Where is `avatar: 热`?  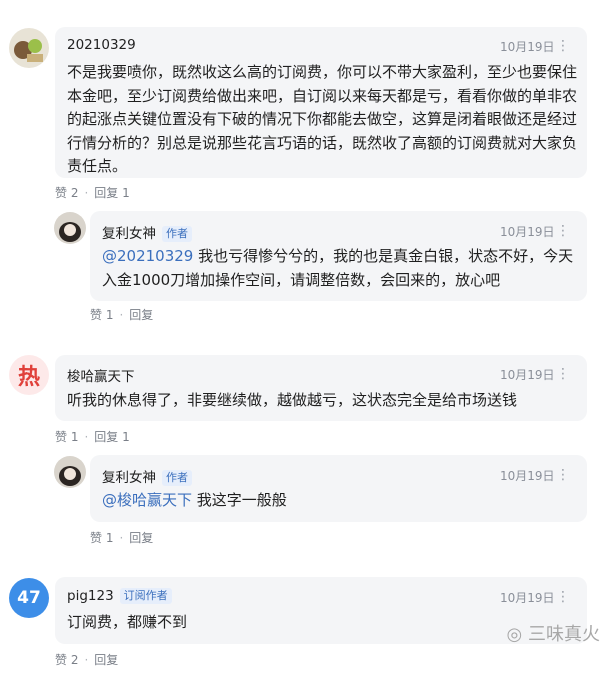
avatar: 热 is located at coordinates (29, 375).